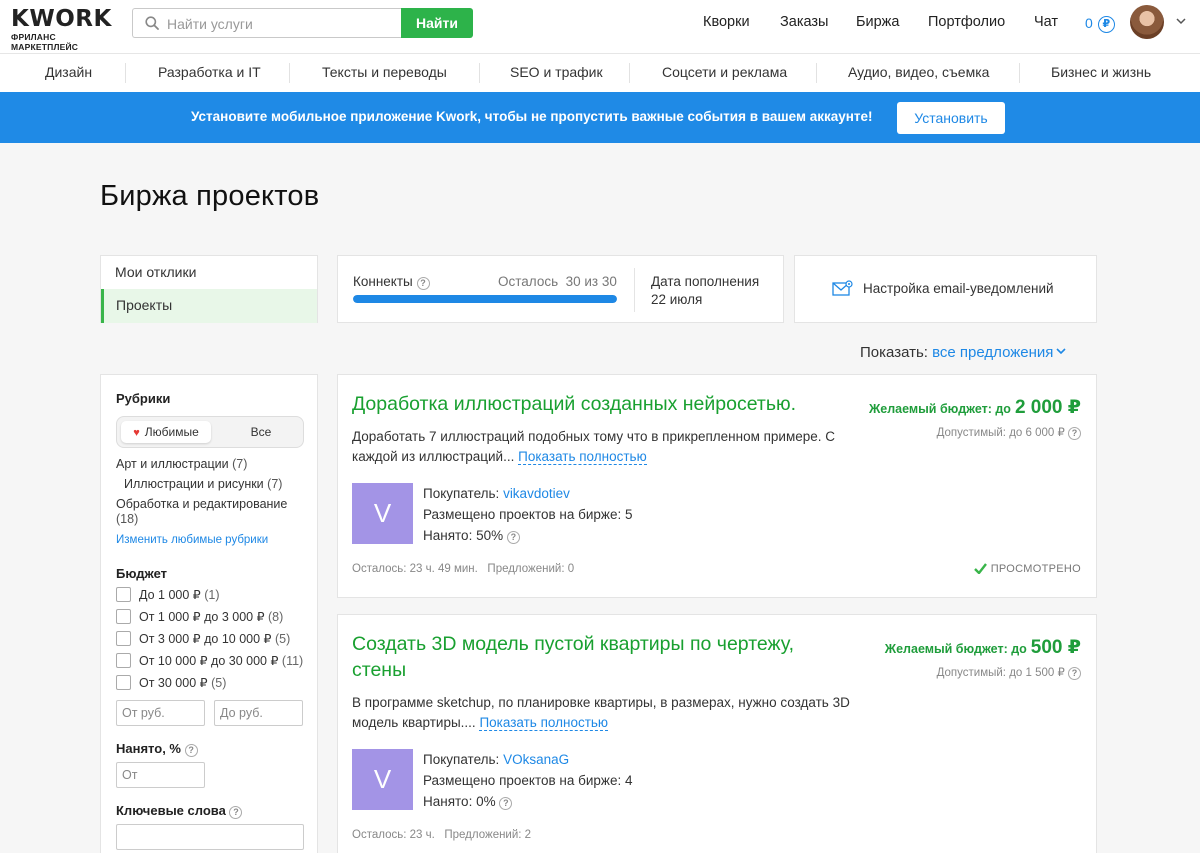 This screenshot has height=853, width=1200. Describe the element at coordinates (1089, 23) in the screenshot. I see `balance-value: 0` at that location.